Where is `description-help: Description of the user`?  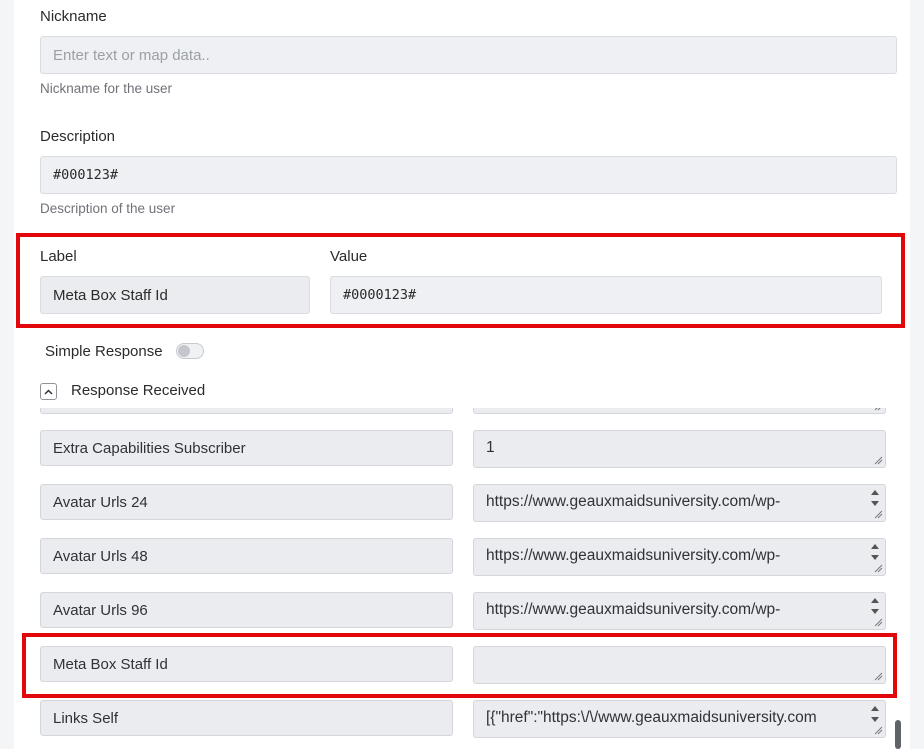
description-help: Description of the user is located at coordinates (108, 208).